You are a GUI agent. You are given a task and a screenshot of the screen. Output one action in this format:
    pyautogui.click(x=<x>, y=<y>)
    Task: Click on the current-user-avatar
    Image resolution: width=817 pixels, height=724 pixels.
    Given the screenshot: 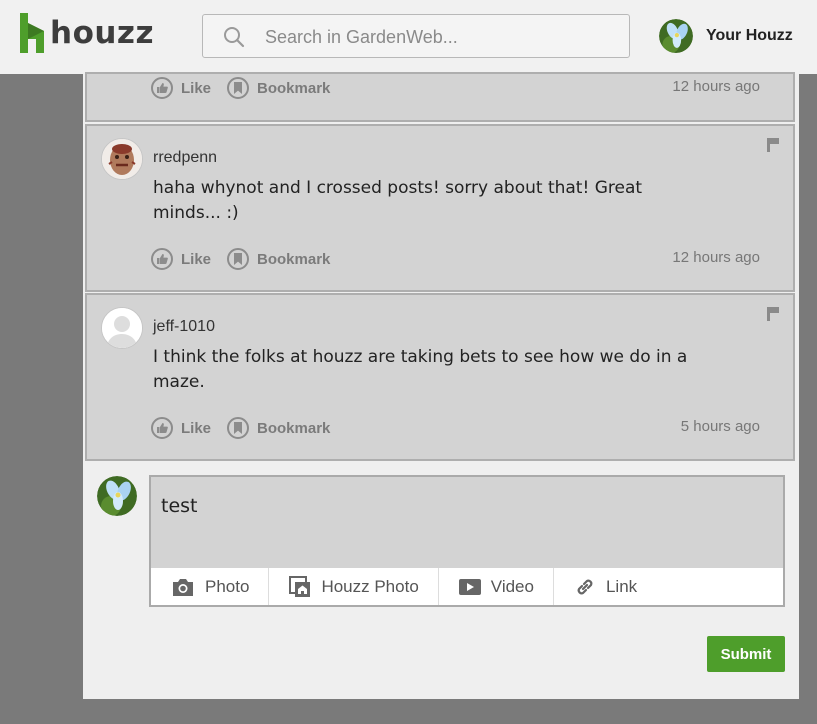 What is the action you would take?
    pyautogui.click(x=117, y=496)
    